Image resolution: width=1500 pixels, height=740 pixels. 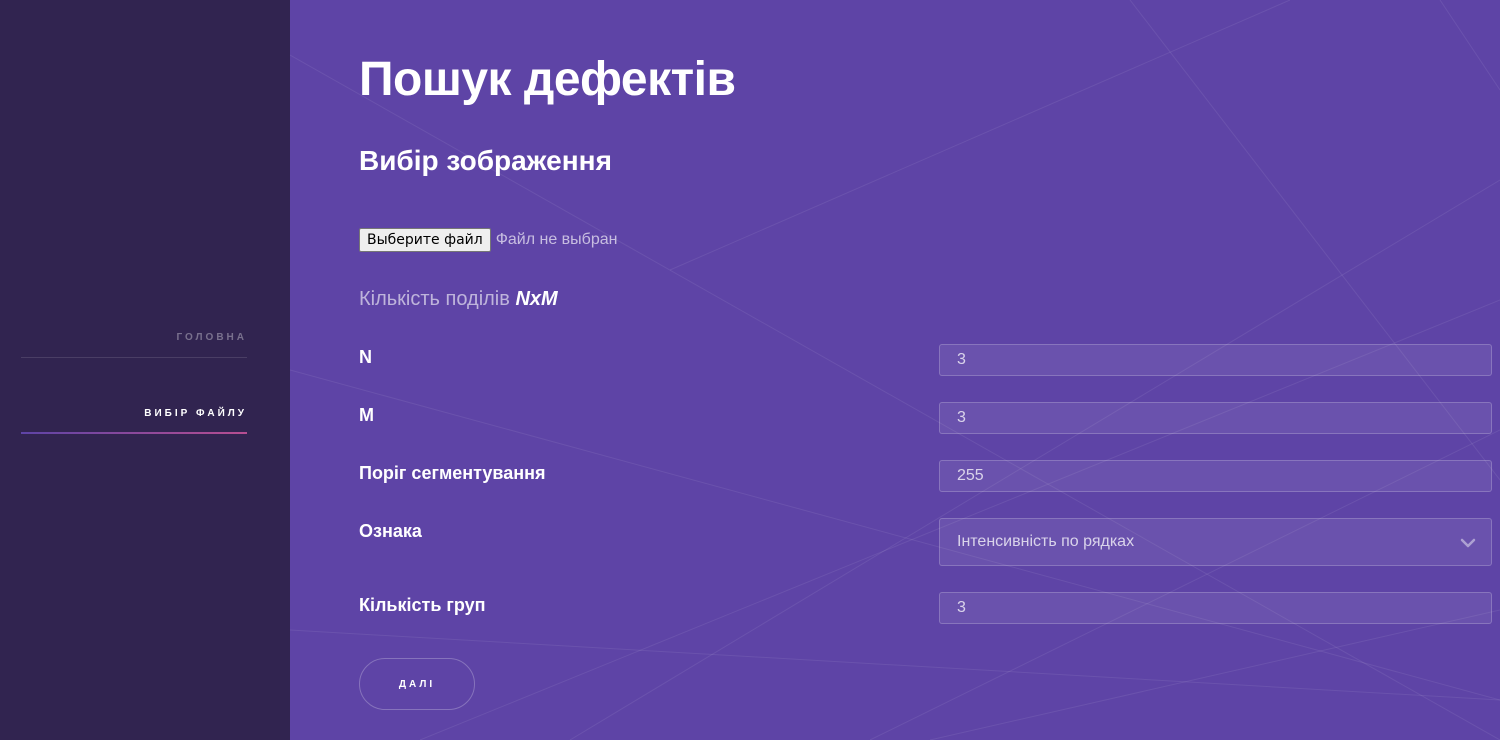 What do you see at coordinates (134, 415) in the screenshot?
I see `nav-item-file-select: ВИБІР ФАЙЛУ` at bounding box center [134, 415].